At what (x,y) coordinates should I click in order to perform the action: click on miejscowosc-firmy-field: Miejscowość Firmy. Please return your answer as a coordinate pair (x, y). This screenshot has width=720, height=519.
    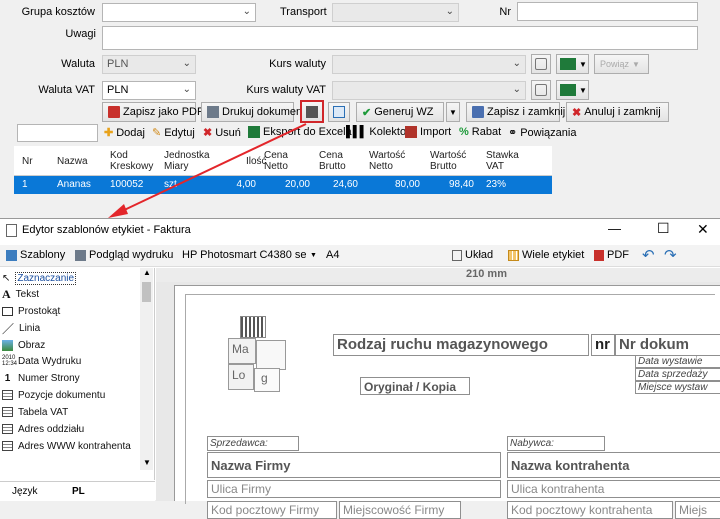
    Looking at the image, I should click on (400, 510).